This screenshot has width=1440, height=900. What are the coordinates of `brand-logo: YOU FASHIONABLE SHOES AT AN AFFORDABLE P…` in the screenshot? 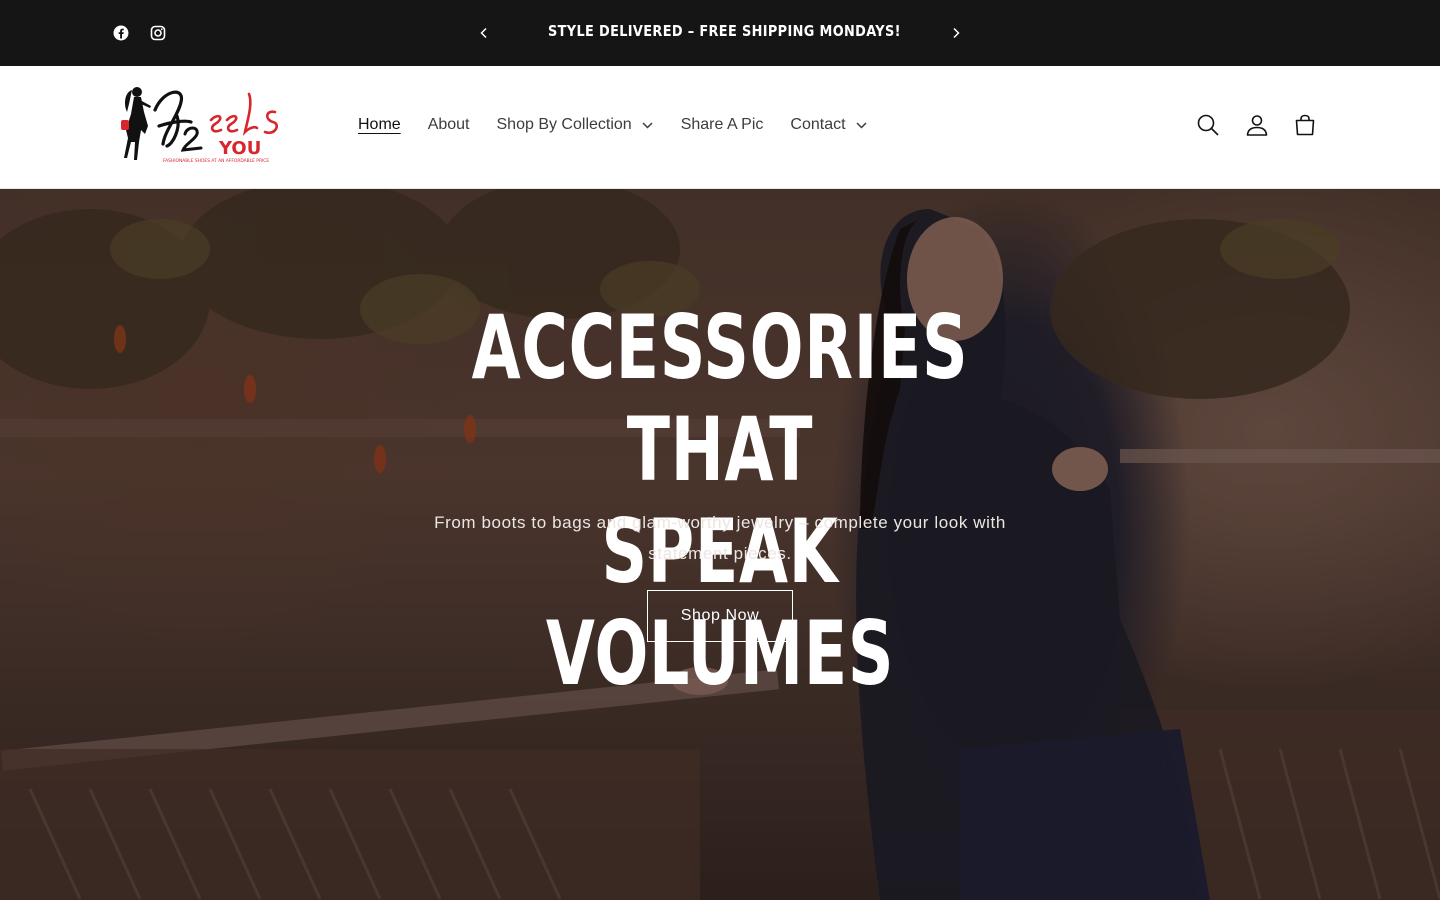 It's located at (215, 124).